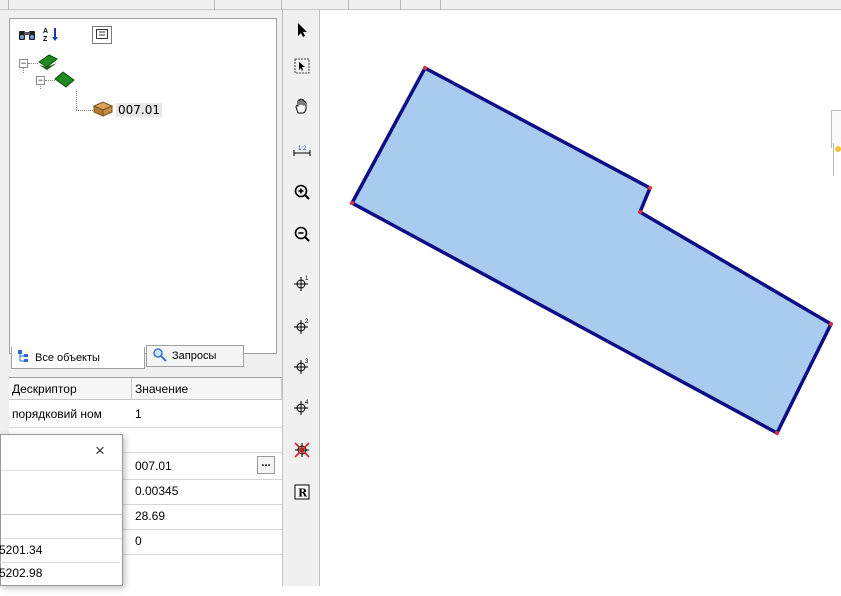 This screenshot has height=596, width=841. What do you see at coordinates (207, 541) in the screenshot?
I see `value-cell: 0` at bounding box center [207, 541].